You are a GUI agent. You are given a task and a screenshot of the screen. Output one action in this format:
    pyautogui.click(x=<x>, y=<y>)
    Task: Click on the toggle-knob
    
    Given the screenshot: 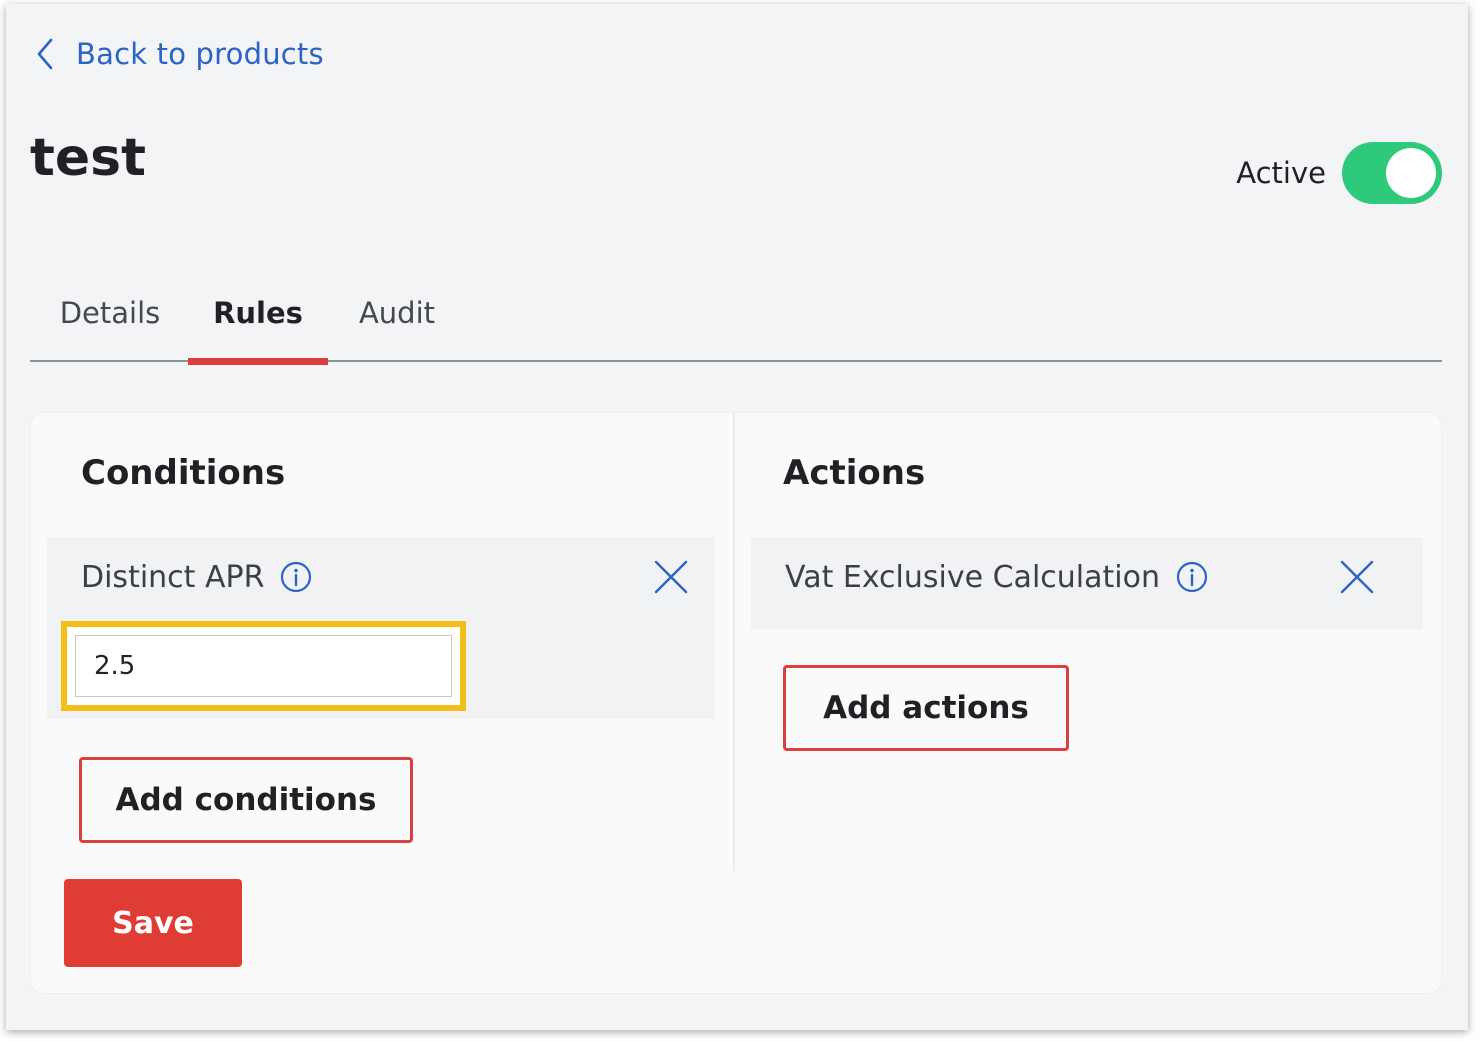 What is the action you would take?
    pyautogui.click(x=1411, y=173)
    